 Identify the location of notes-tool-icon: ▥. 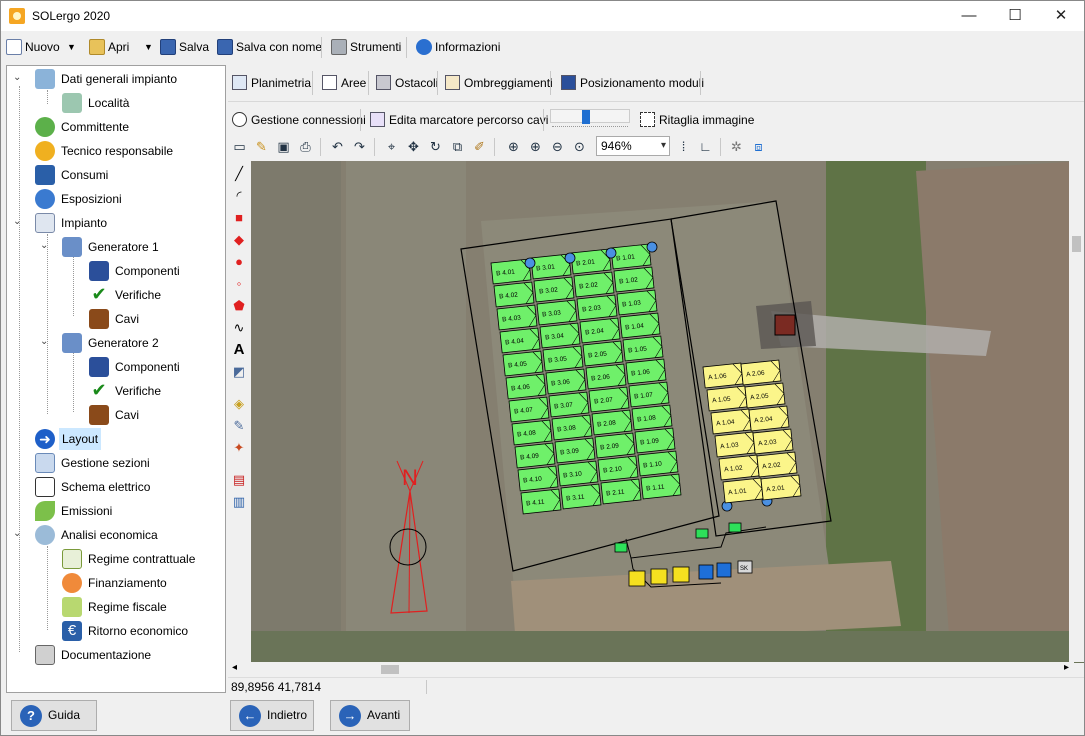
(239, 502).